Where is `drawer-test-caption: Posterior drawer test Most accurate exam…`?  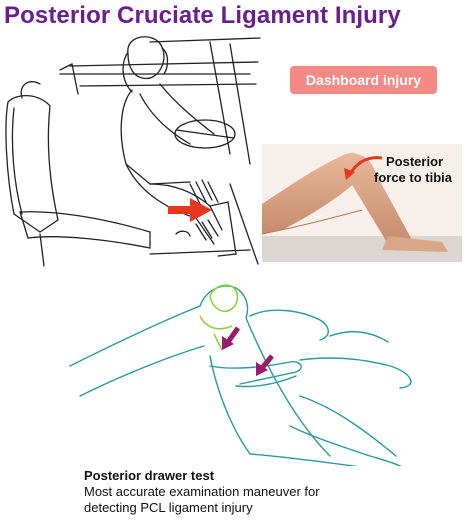
drawer-test-caption: Posterior drawer test Most accurate exam… is located at coordinates (274, 492).